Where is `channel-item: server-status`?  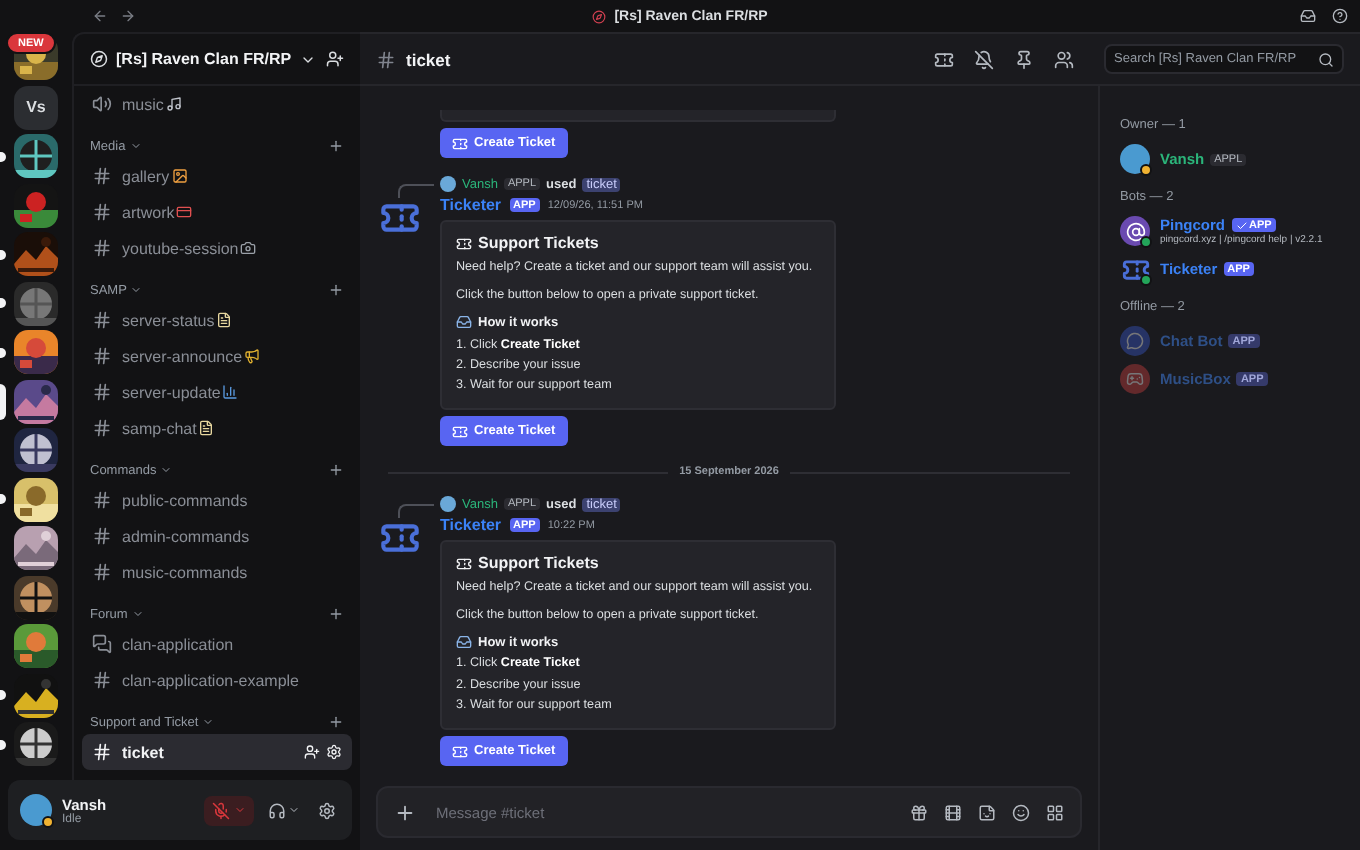 channel-item: server-status is located at coordinates (217, 320).